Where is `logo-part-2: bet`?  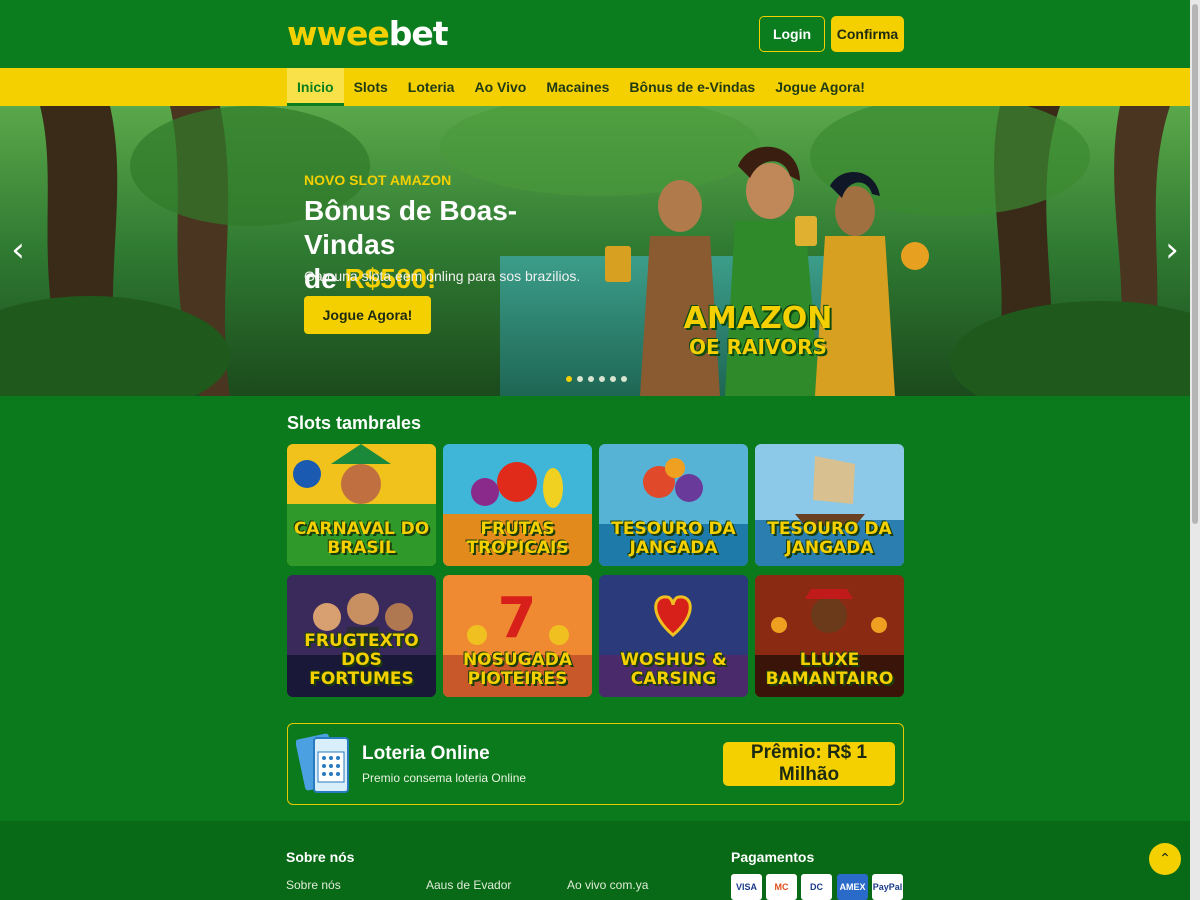 logo-part-2: bet is located at coordinates (418, 33).